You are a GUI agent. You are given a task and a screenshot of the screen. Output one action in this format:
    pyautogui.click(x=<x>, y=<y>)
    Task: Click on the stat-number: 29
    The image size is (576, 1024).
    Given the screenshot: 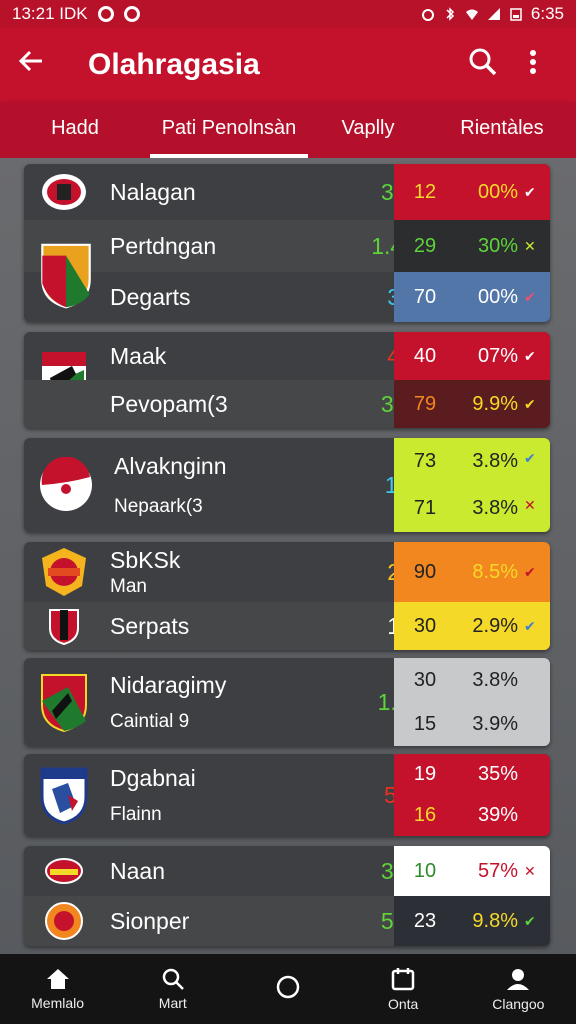 What is the action you would take?
    pyautogui.click(x=425, y=245)
    